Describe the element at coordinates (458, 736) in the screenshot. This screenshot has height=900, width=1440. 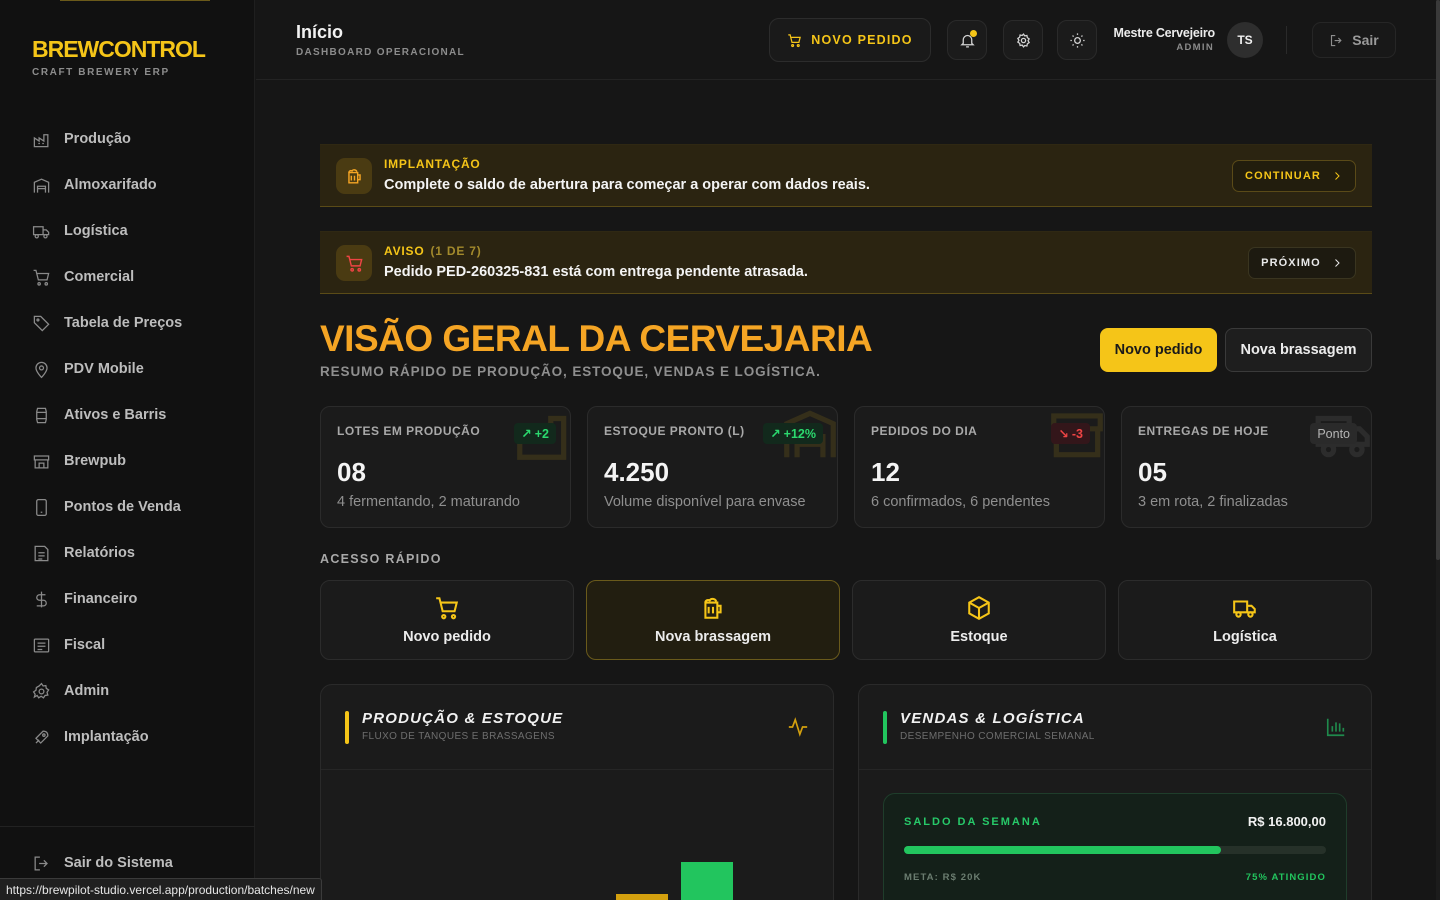
I see `panel-subtitle: FLUXO DE TANQUES E BRASSAGENS` at that location.